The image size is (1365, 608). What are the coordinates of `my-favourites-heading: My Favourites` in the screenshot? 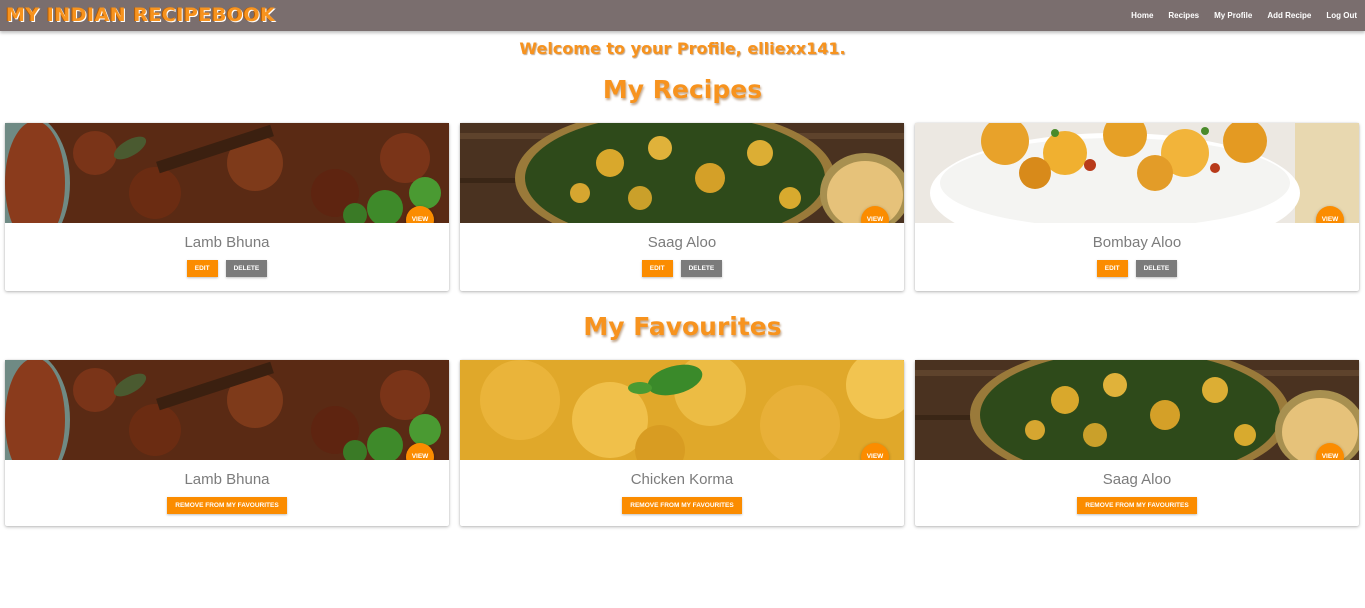 It's located at (682, 326).